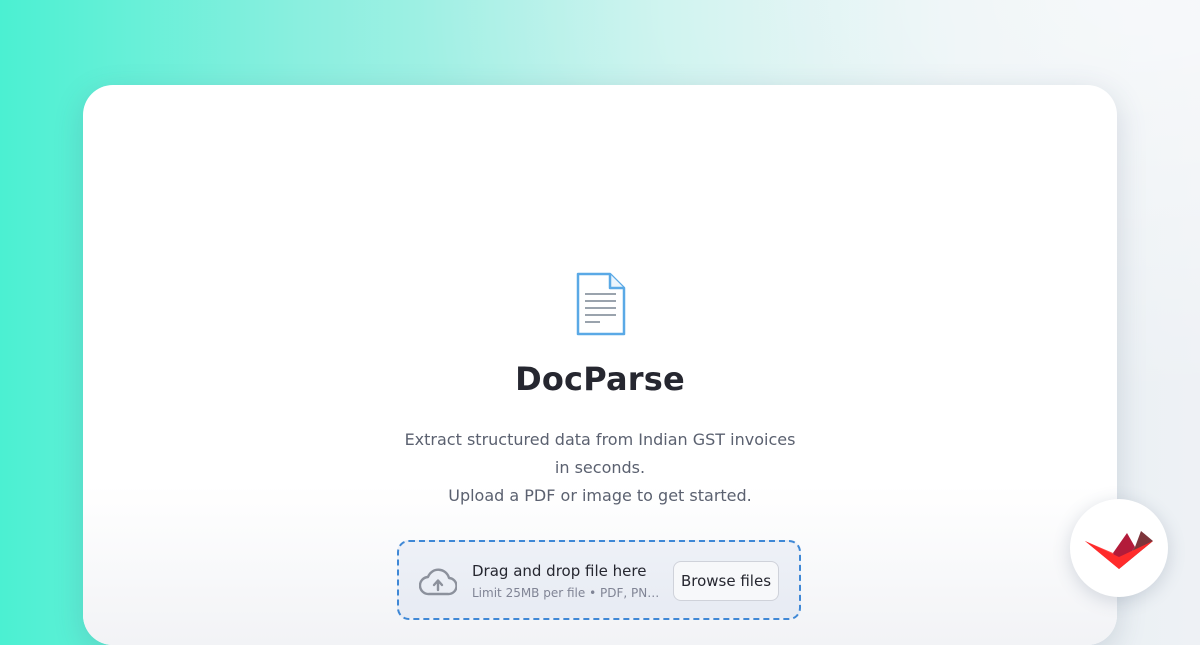 This screenshot has height=645, width=1200. I want to click on dropzone-instruction: Drag and drop file here, so click(559, 571).